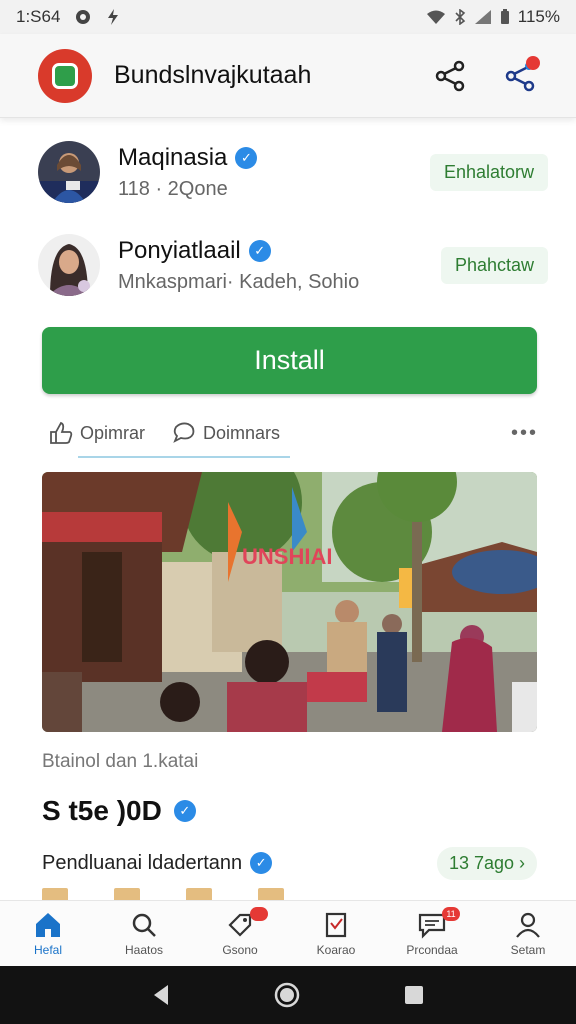  Describe the element at coordinates (289, 863) in the screenshot. I see `developer-row: Pendluanai ldadertann ✓ 13 7ago ›` at that location.